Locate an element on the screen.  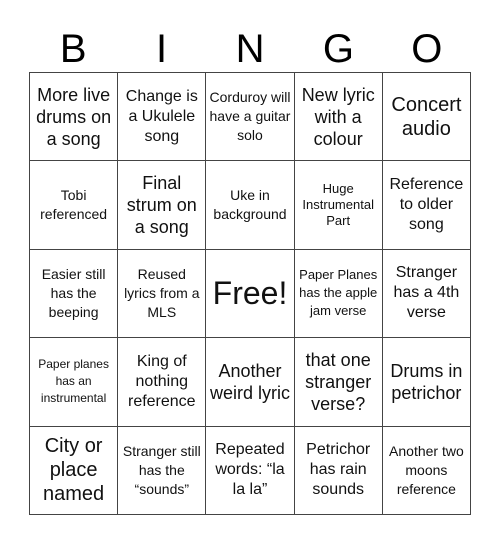
bingo-cell: Stranger has a 4th verse is located at coordinates (426, 294).